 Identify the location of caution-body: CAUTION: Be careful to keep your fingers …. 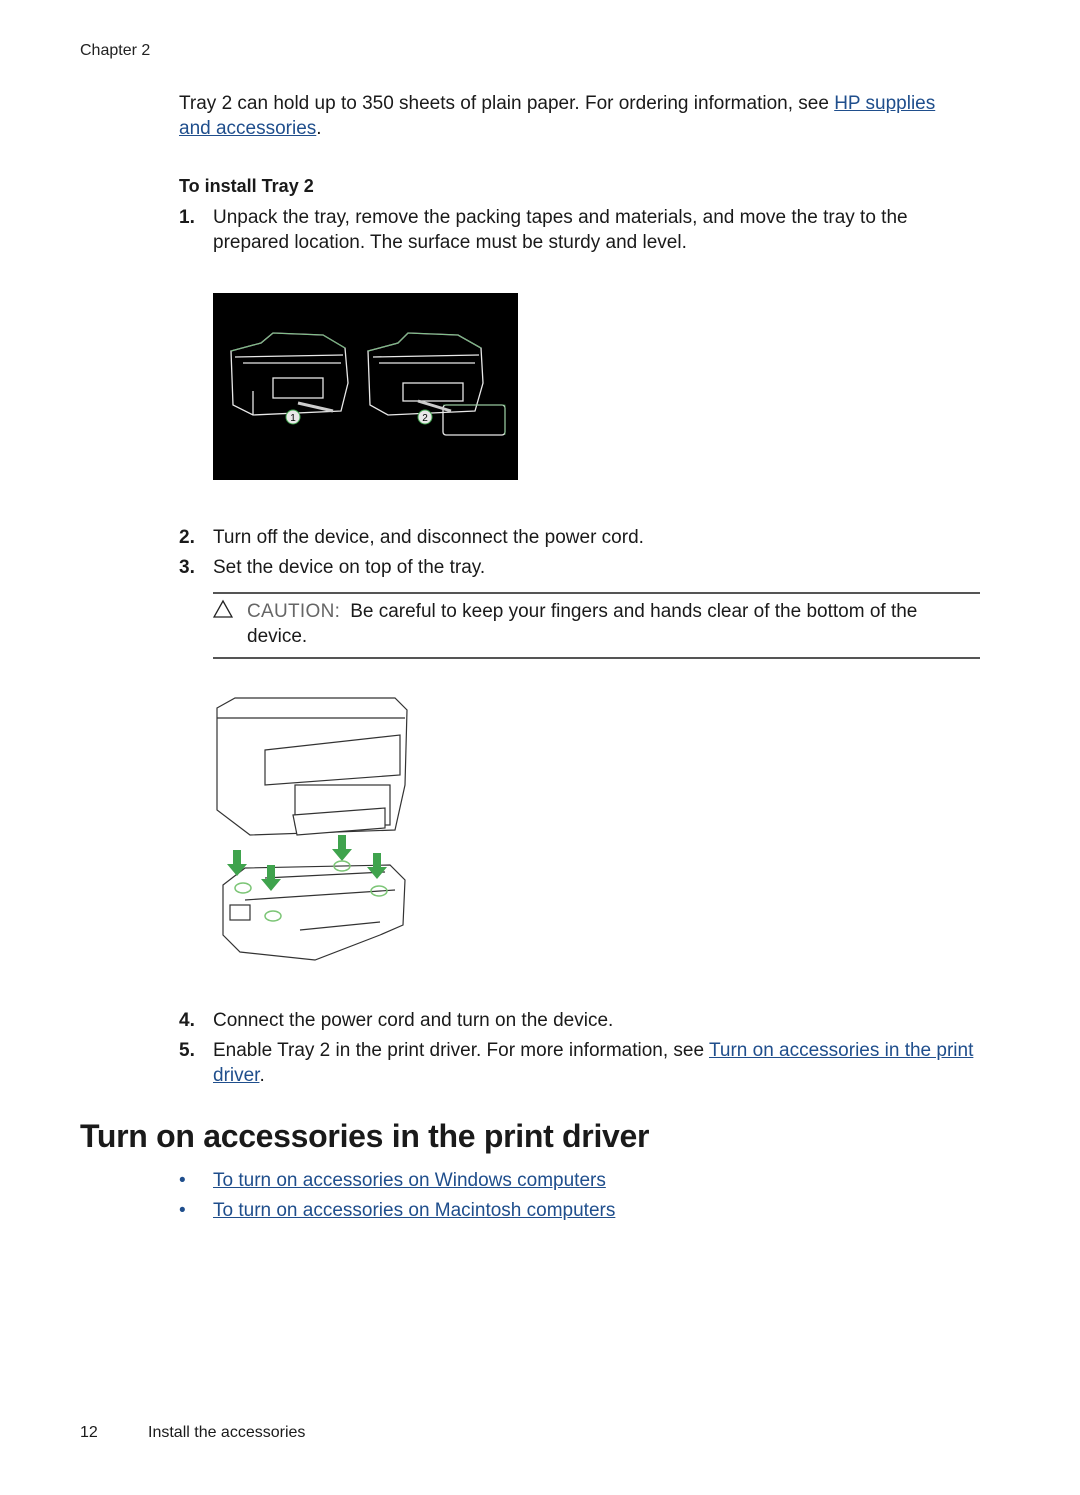
(610, 624).